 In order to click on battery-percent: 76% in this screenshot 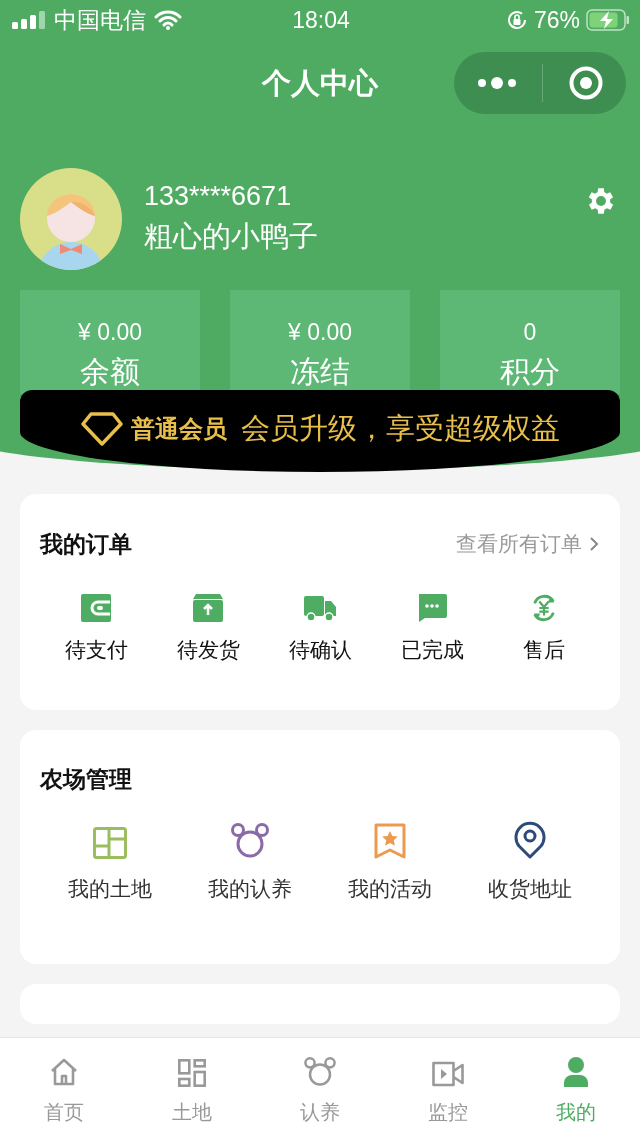, I will do `click(556, 20)`.